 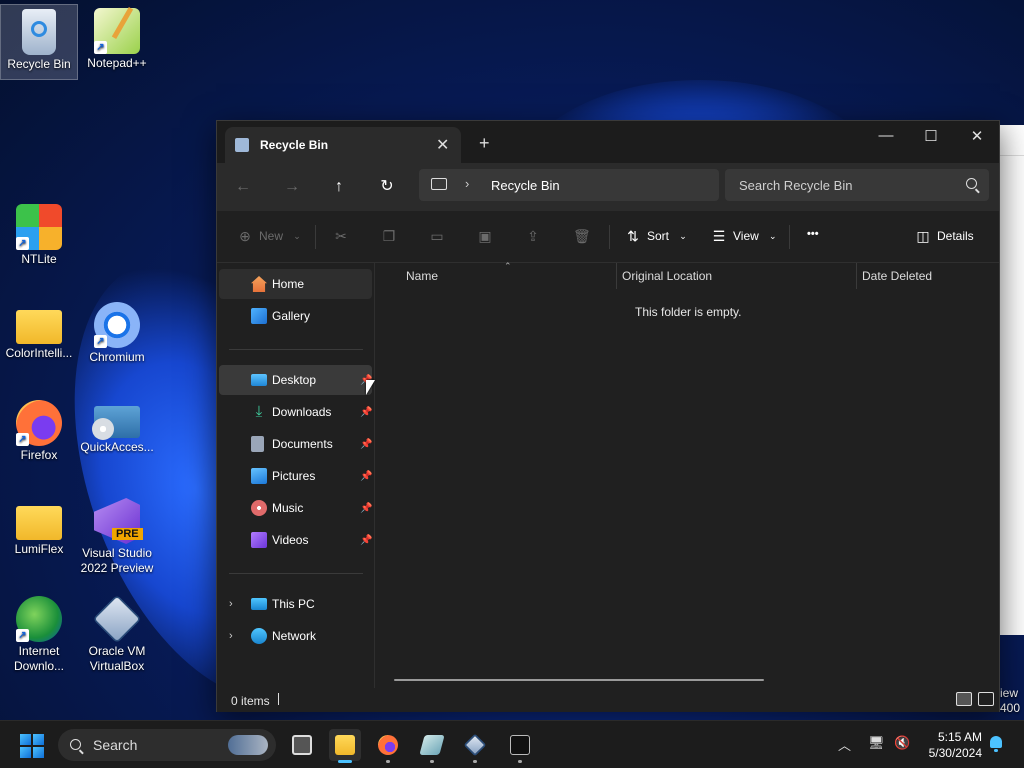 I want to click on column-header-date-deleted: Date Deleted, so click(x=897, y=276).